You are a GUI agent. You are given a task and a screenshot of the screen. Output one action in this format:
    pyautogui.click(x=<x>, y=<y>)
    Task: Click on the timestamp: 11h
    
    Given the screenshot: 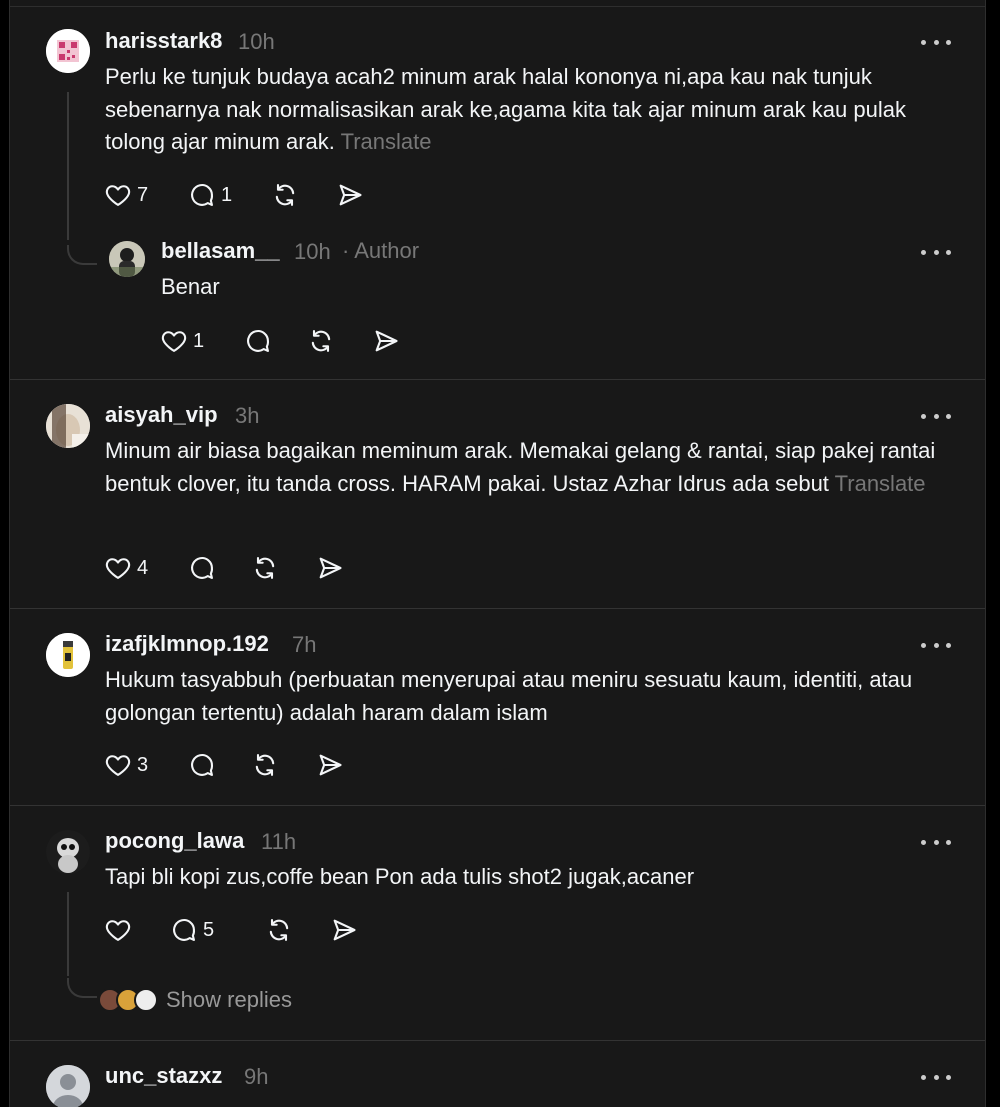 What is the action you would take?
    pyautogui.click(x=279, y=841)
    